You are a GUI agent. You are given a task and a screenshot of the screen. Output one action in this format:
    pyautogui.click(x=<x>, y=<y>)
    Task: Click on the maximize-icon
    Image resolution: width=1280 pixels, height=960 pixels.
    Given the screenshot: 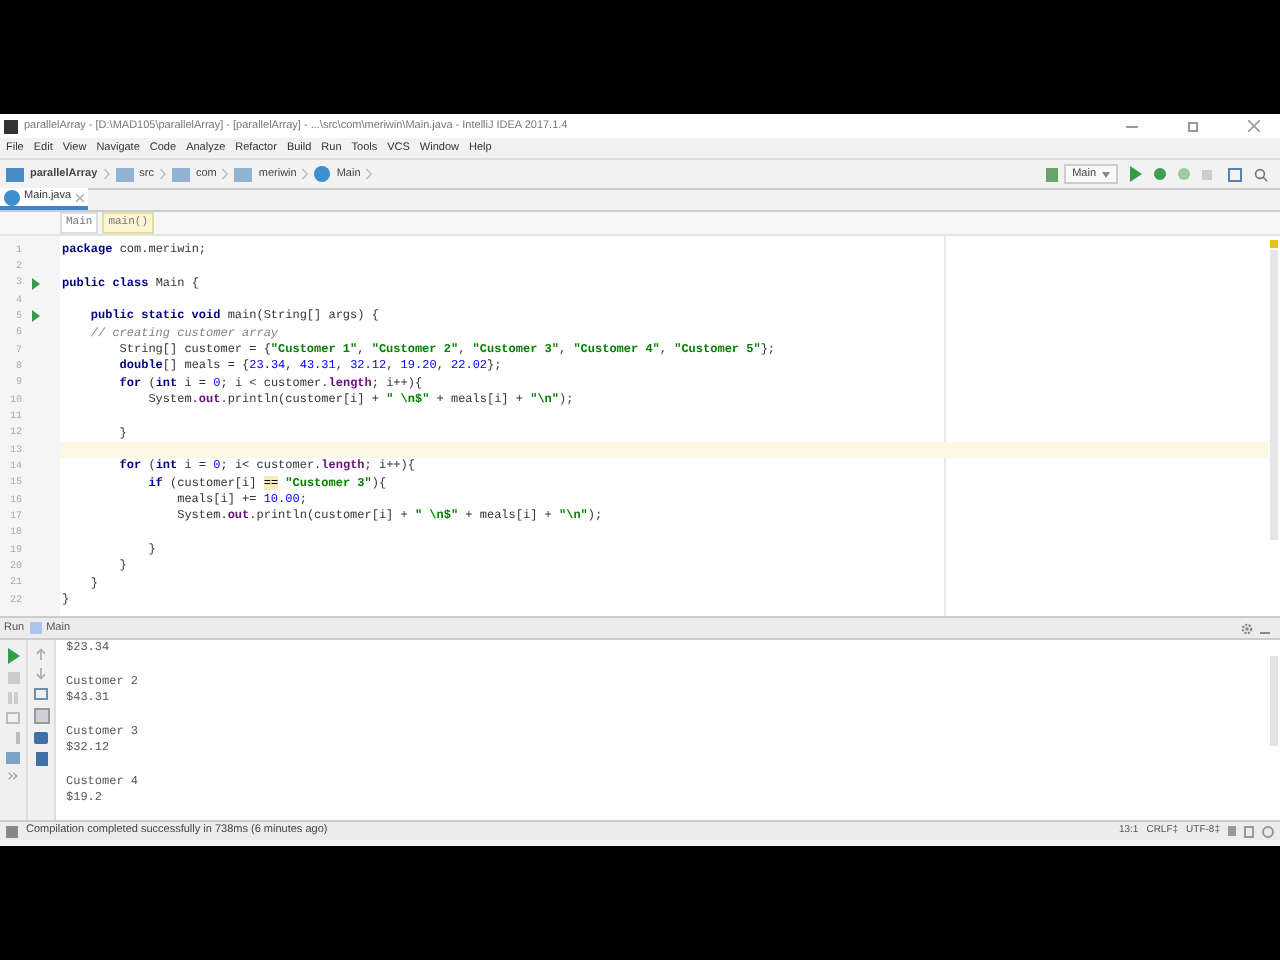 What is the action you would take?
    pyautogui.click(x=1193, y=126)
    